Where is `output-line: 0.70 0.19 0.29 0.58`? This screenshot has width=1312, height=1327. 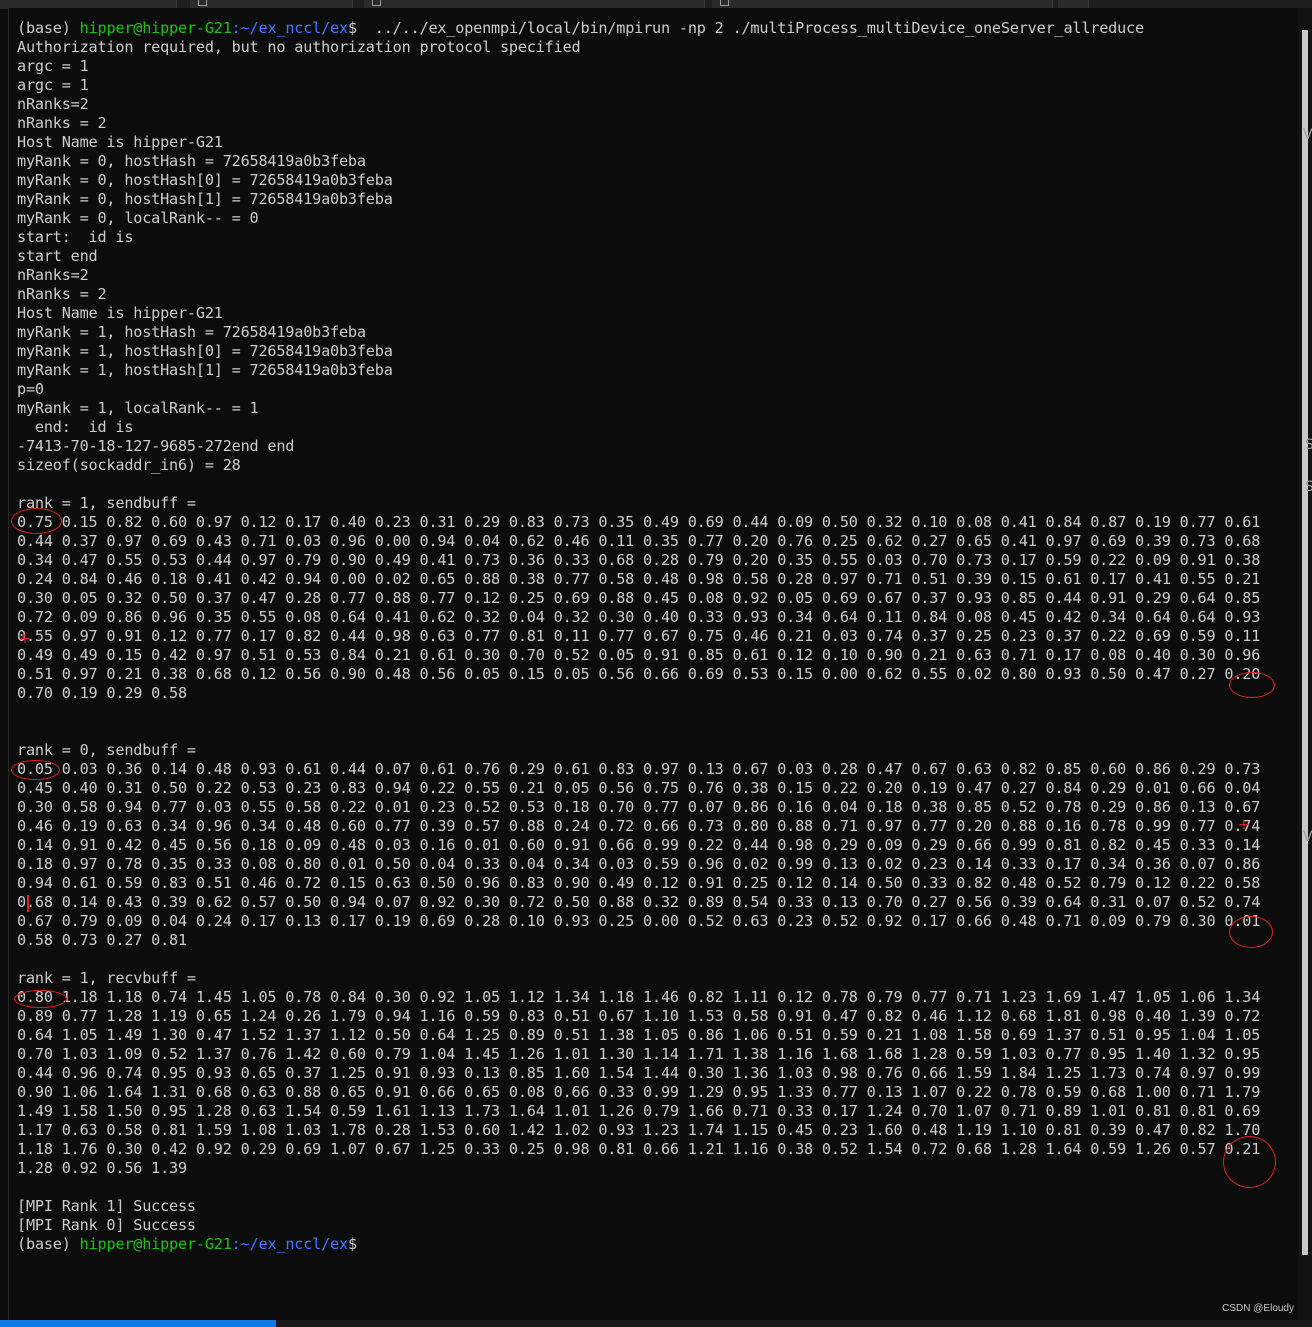
output-line: 0.70 0.19 0.29 0.58 is located at coordinates (102, 693).